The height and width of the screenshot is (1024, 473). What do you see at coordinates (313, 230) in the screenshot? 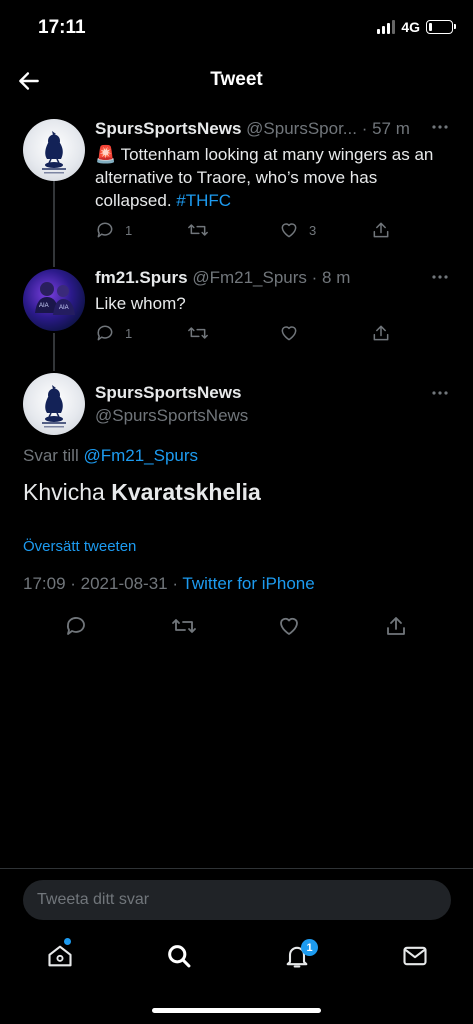
I see `like-count: 3` at bounding box center [313, 230].